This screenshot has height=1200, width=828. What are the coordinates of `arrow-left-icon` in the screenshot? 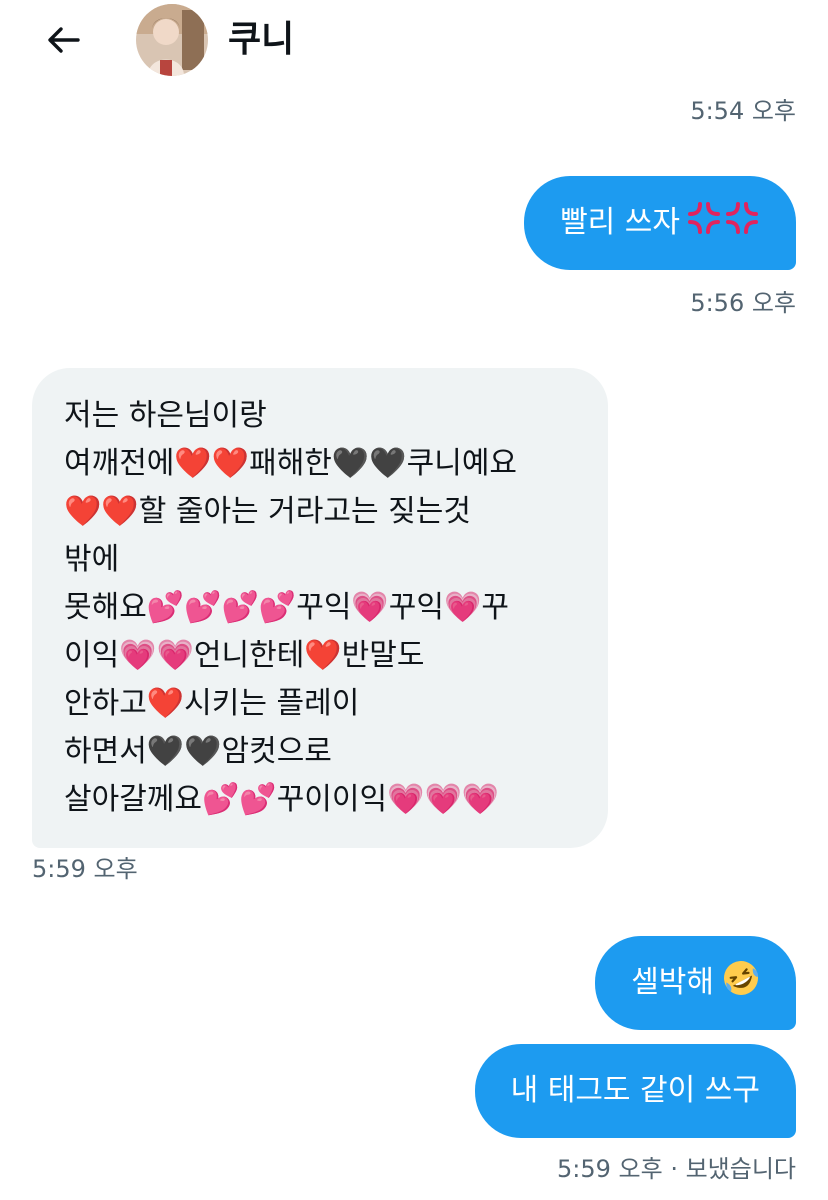 It's located at (64, 40).